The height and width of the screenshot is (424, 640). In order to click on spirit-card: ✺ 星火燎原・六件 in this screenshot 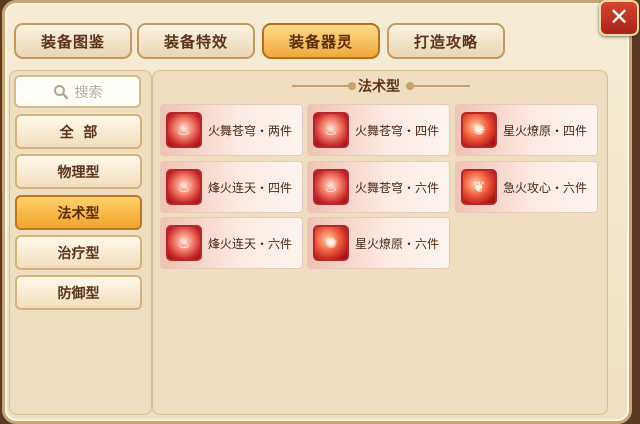, I will do `click(378, 243)`.